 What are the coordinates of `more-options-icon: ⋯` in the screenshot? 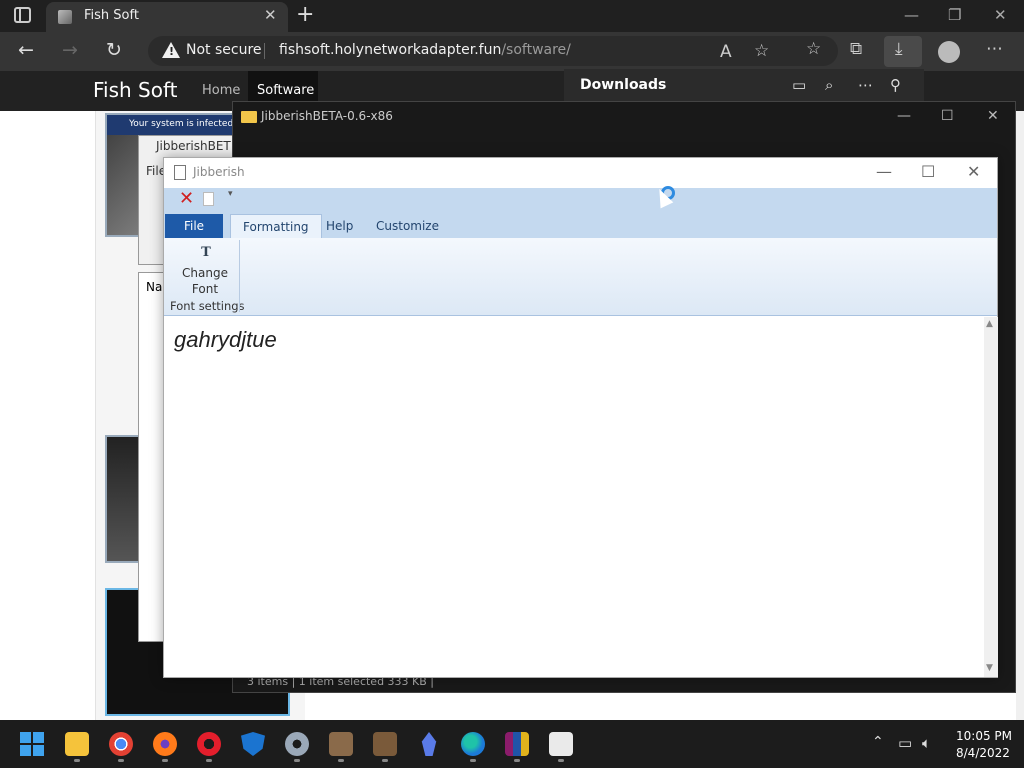 It's located at (865, 85).